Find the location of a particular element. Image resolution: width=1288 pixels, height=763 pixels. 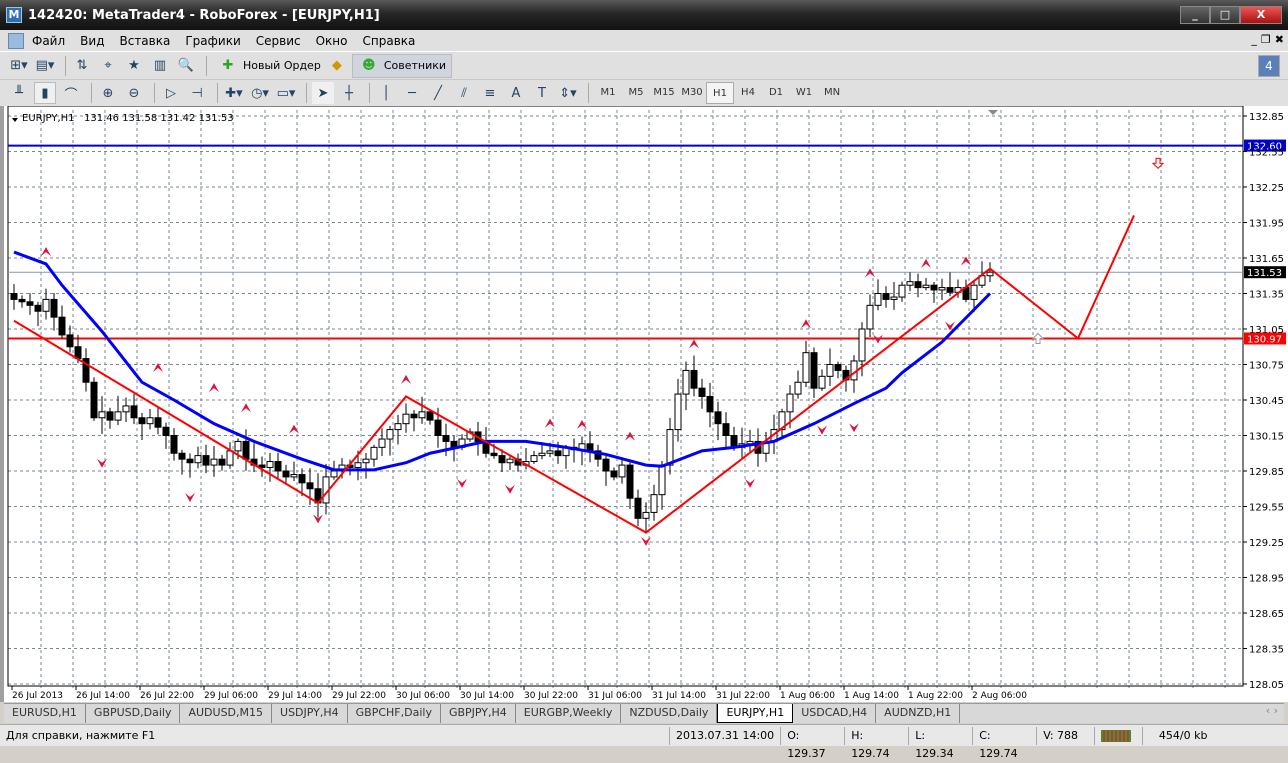

y-tick-label: 129.55 is located at coordinates (1266, 508).